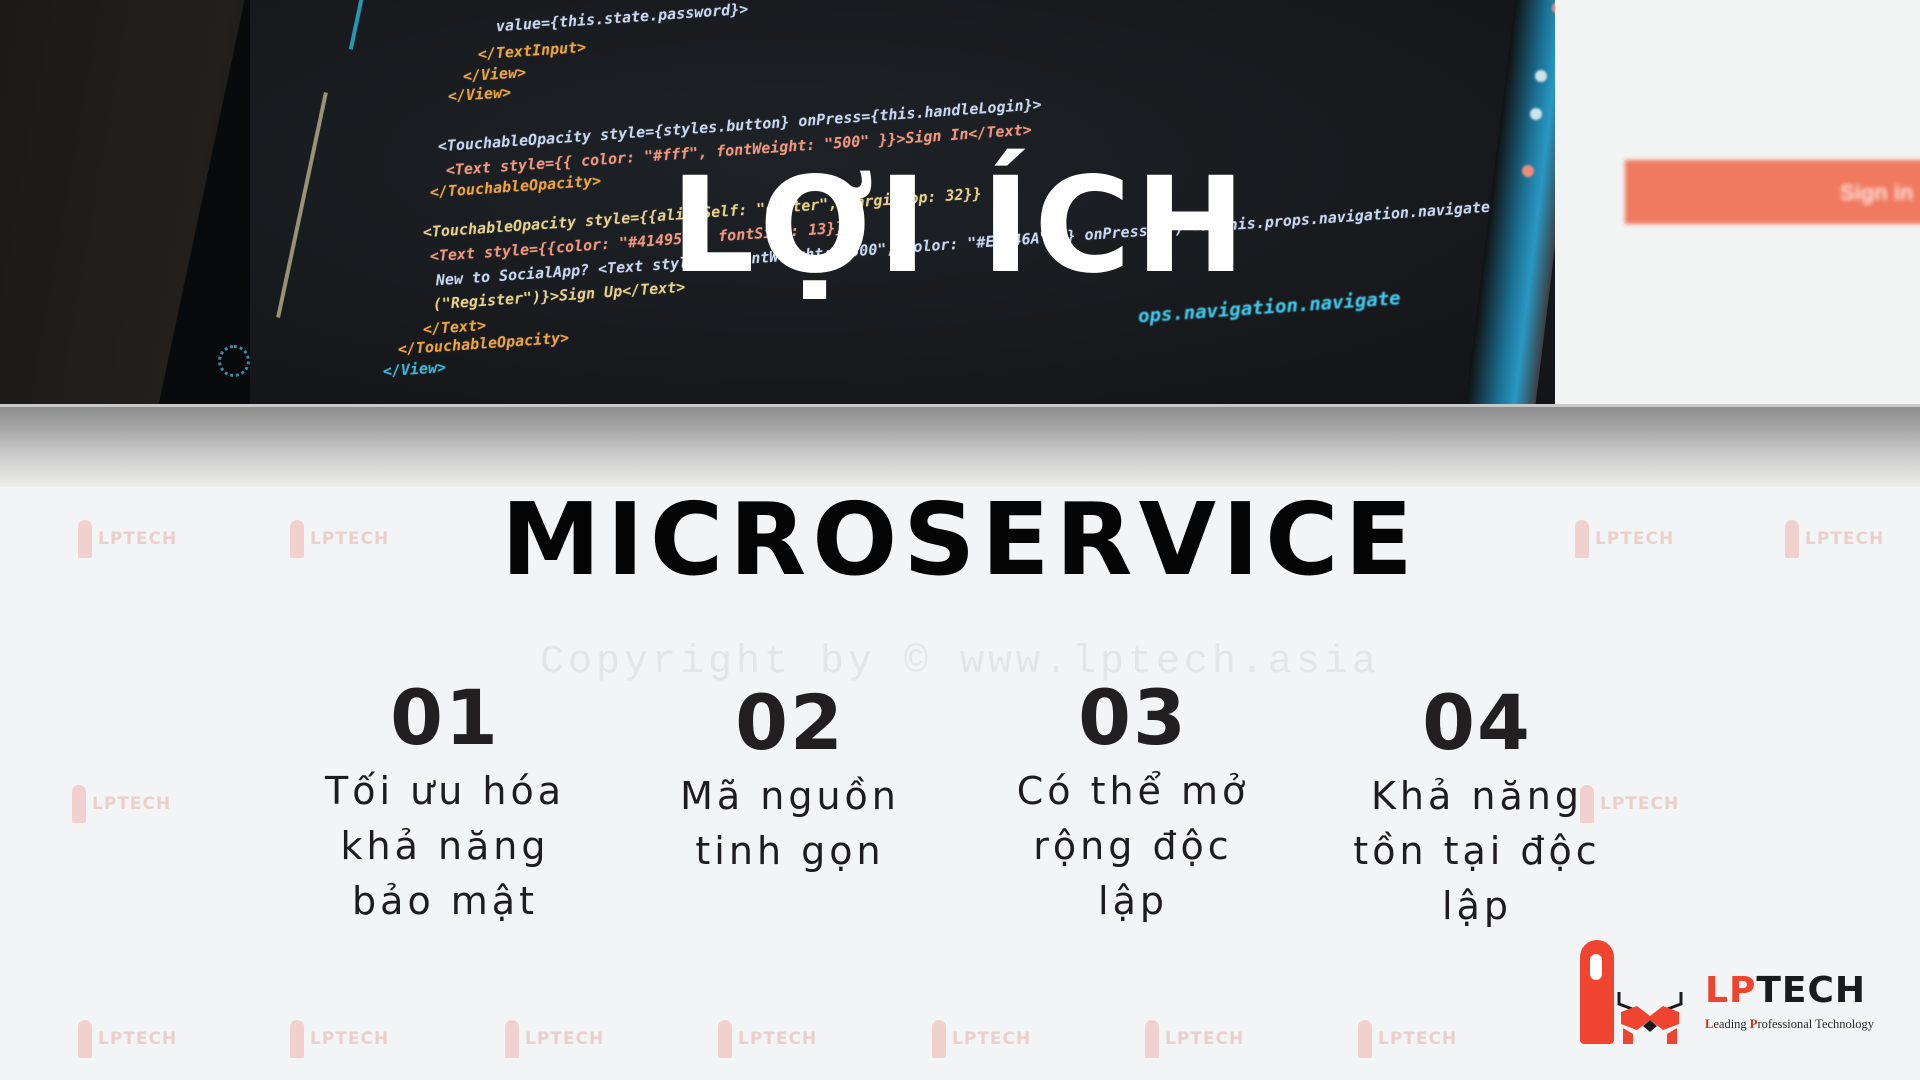  What do you see at coordinates (445, 717) in the screenshot?
I see `benefit-number: 01` at bounding box center [445, 717].